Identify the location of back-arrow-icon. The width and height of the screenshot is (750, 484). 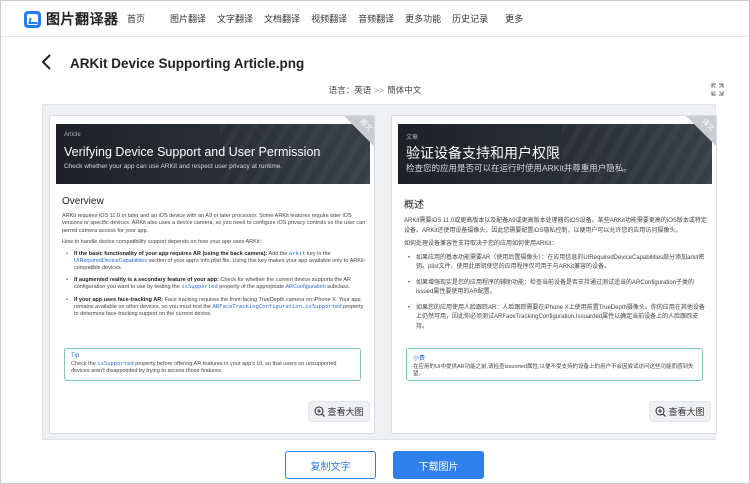
(47, 62).